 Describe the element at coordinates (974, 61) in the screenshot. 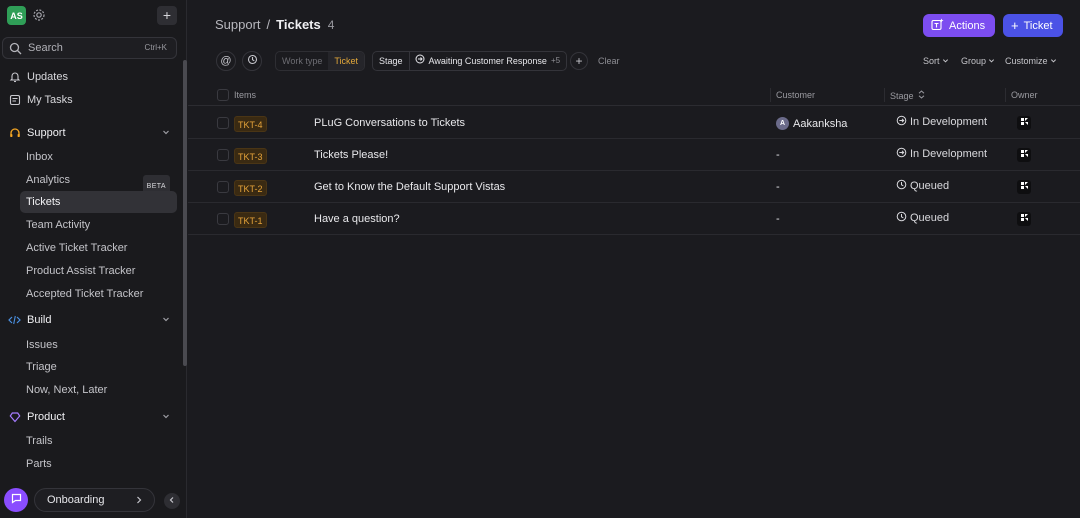

I see `group-label: Group` at that location.